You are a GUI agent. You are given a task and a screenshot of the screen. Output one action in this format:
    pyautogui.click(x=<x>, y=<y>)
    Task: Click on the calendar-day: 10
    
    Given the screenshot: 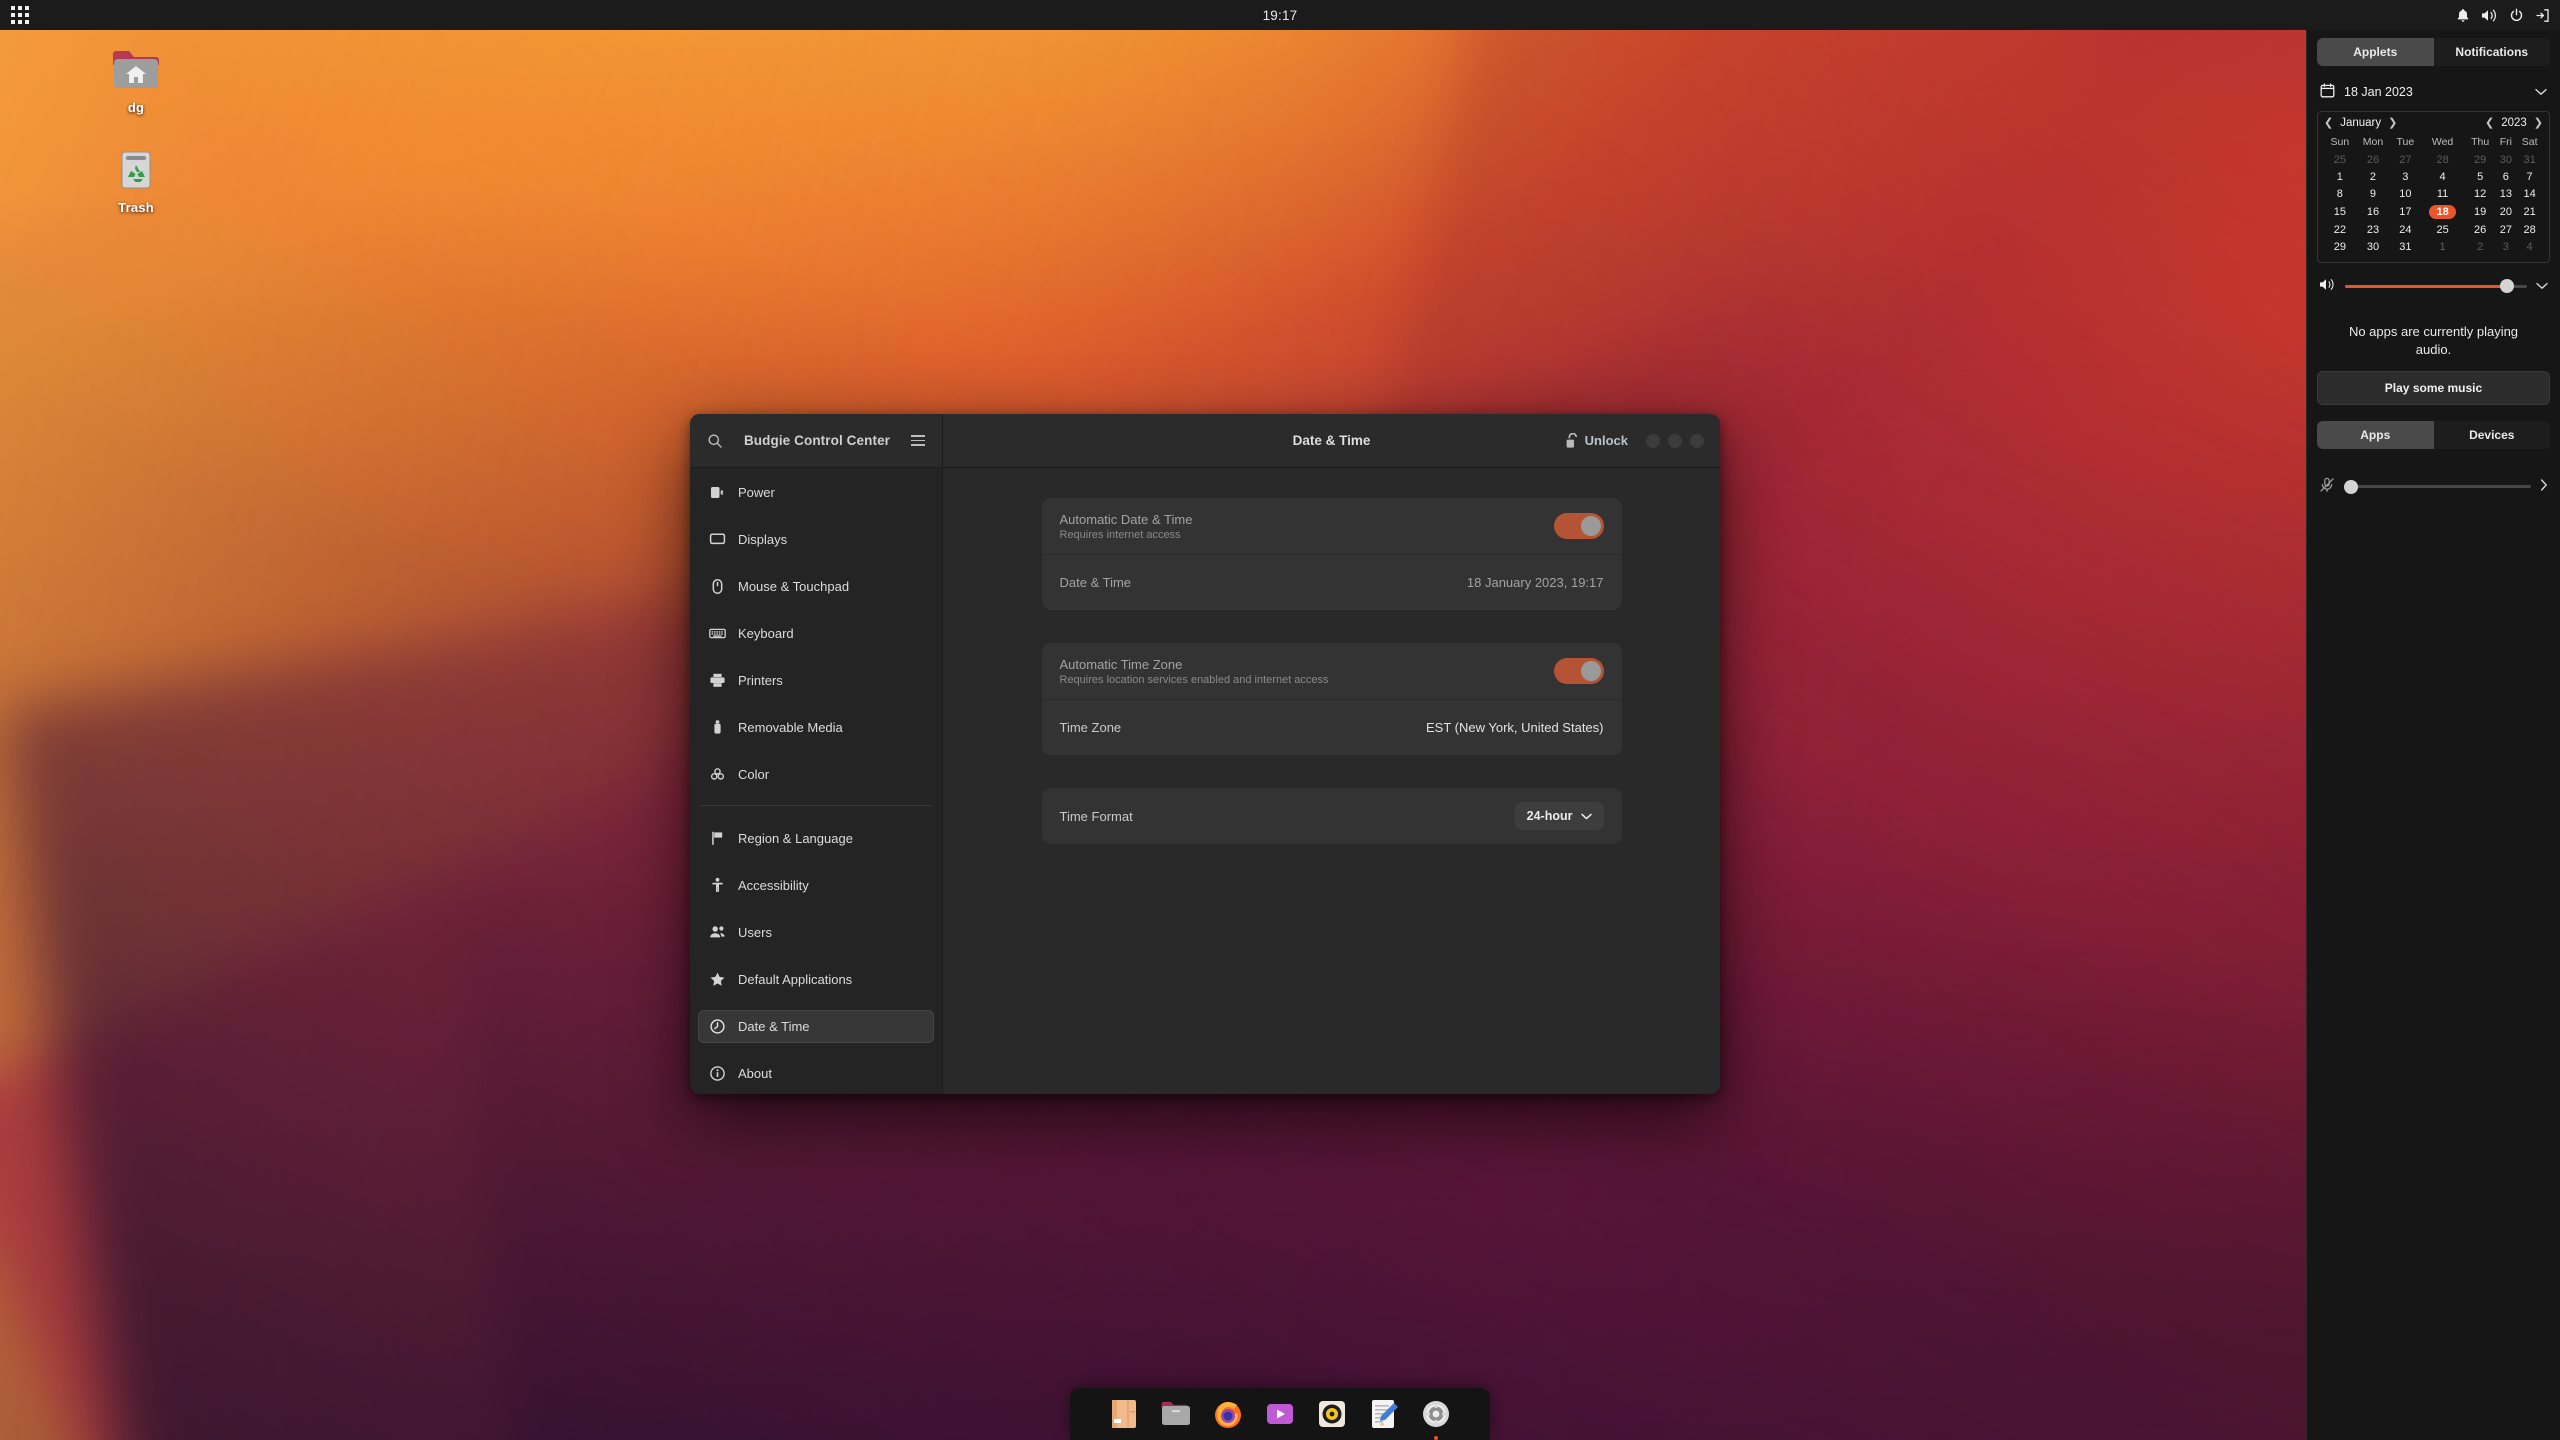 What is the action you would take?
    pyautogui.click(x=2405, y=193)
    